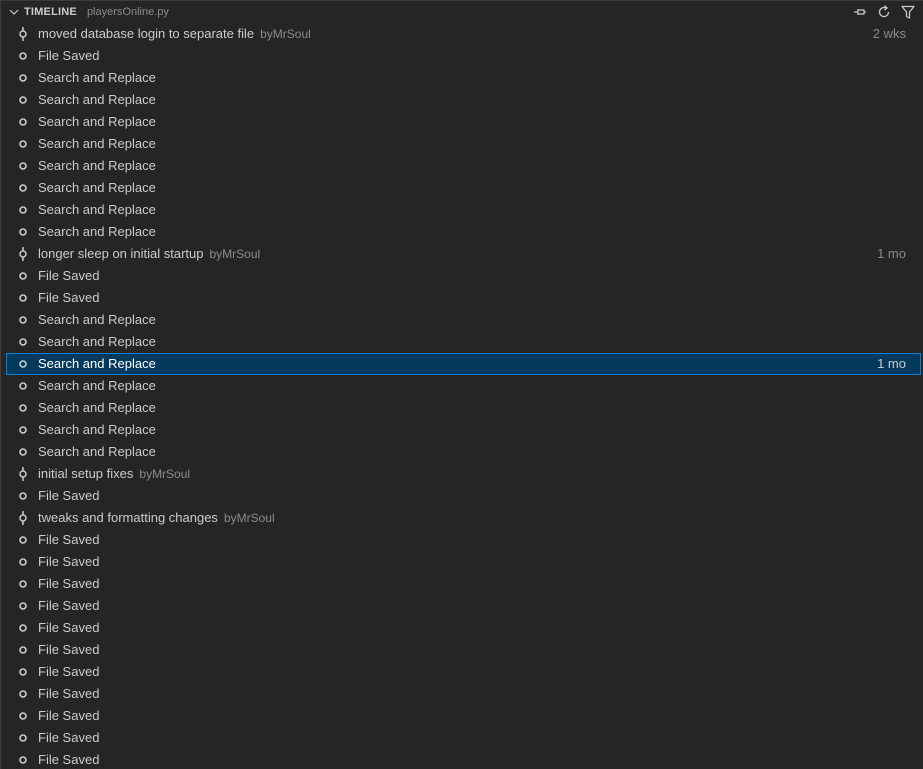 This screenshot has width=923, height=769. I want to click on item-time: 1 mo, so click(891, 363).